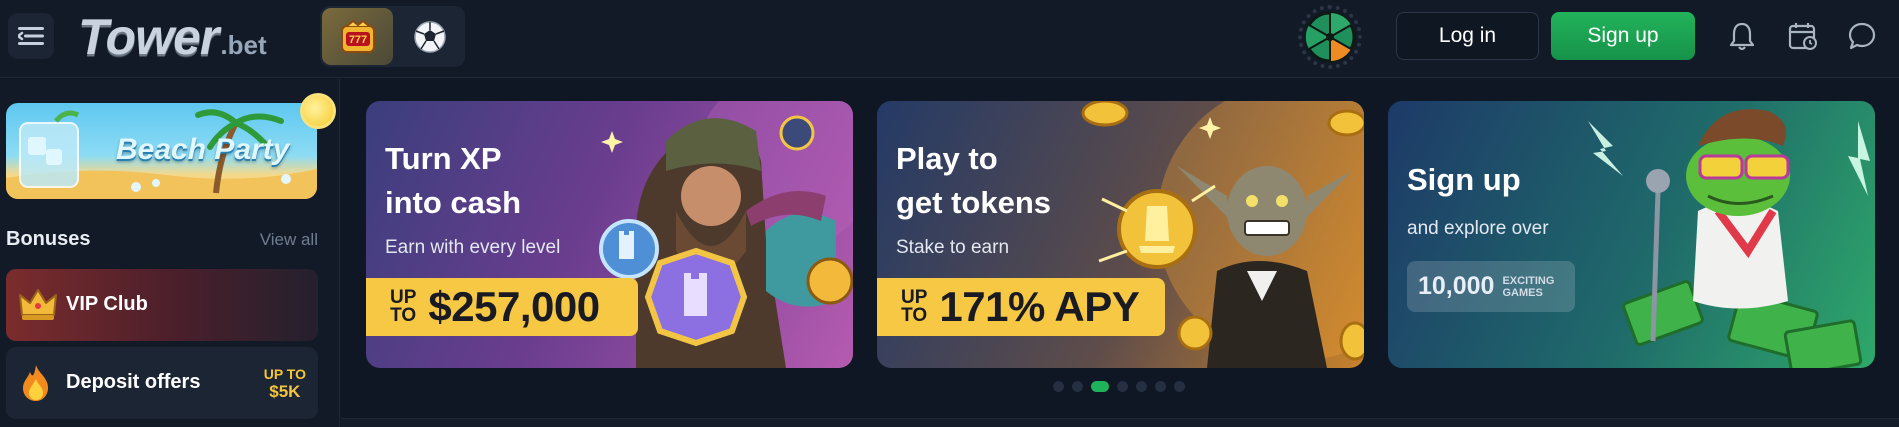 The width and height of the screenshot is (1899, 427). I want to click on content-section-edge, so click(1120, 422).